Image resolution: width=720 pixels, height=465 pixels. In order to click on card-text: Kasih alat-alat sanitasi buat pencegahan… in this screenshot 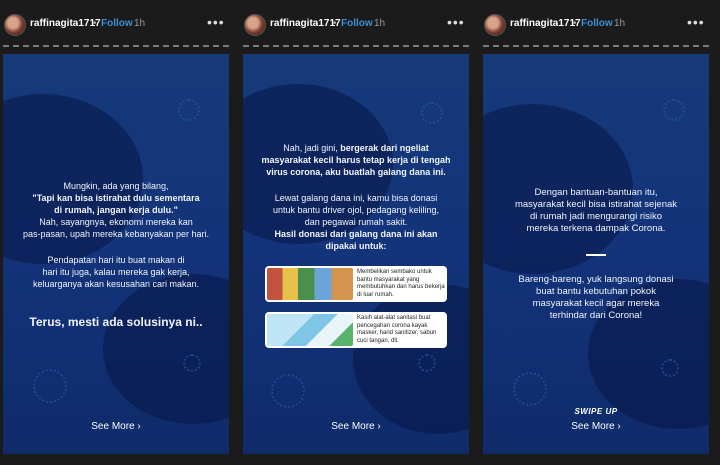, I will do `click(397, 329)`.